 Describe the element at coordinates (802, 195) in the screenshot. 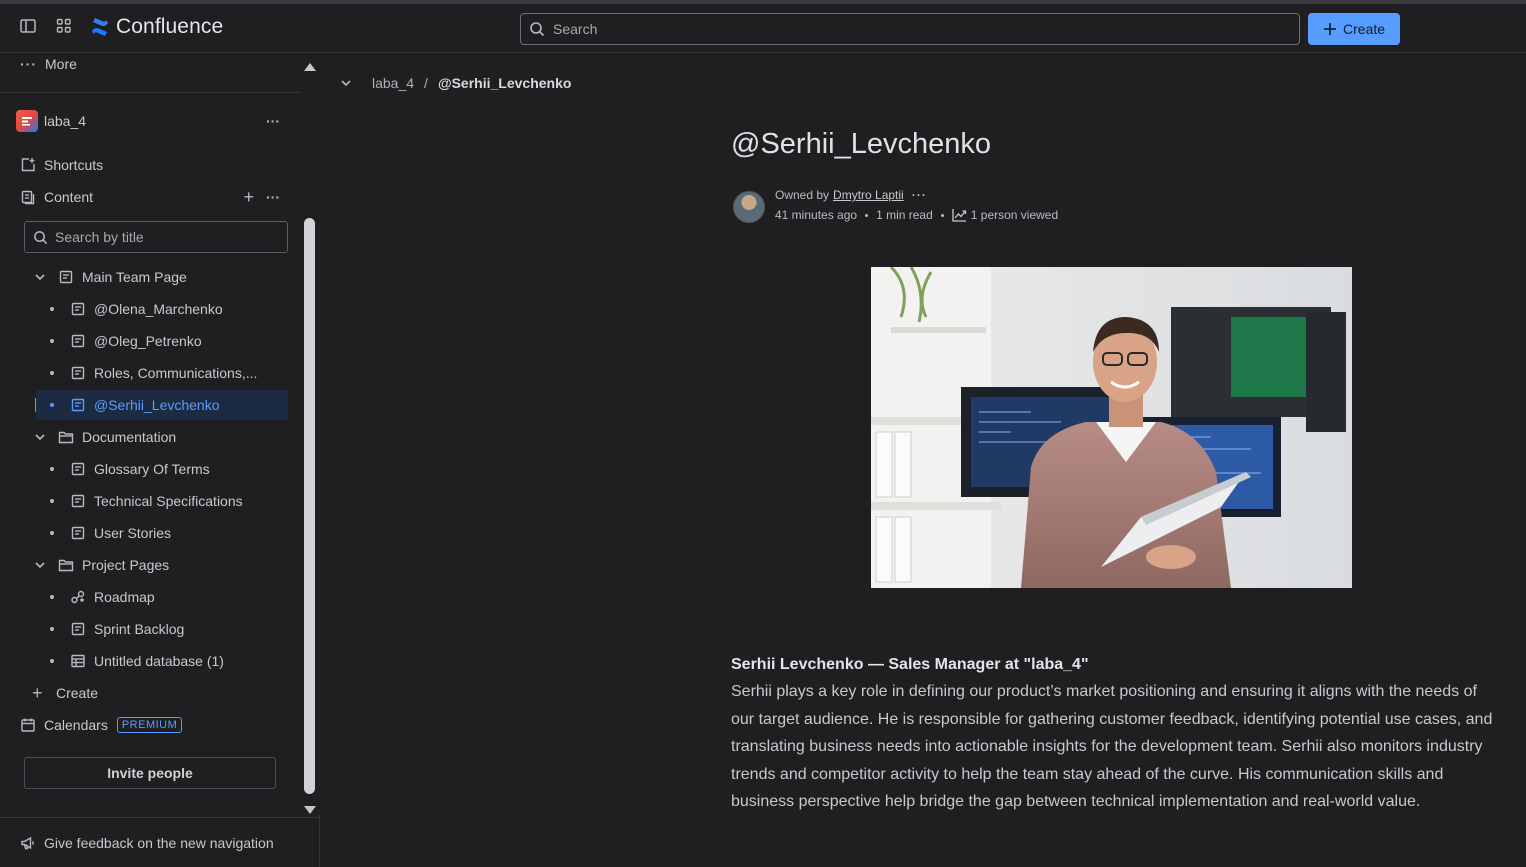

I see `owned-by-prefix: Owned by` at that location.